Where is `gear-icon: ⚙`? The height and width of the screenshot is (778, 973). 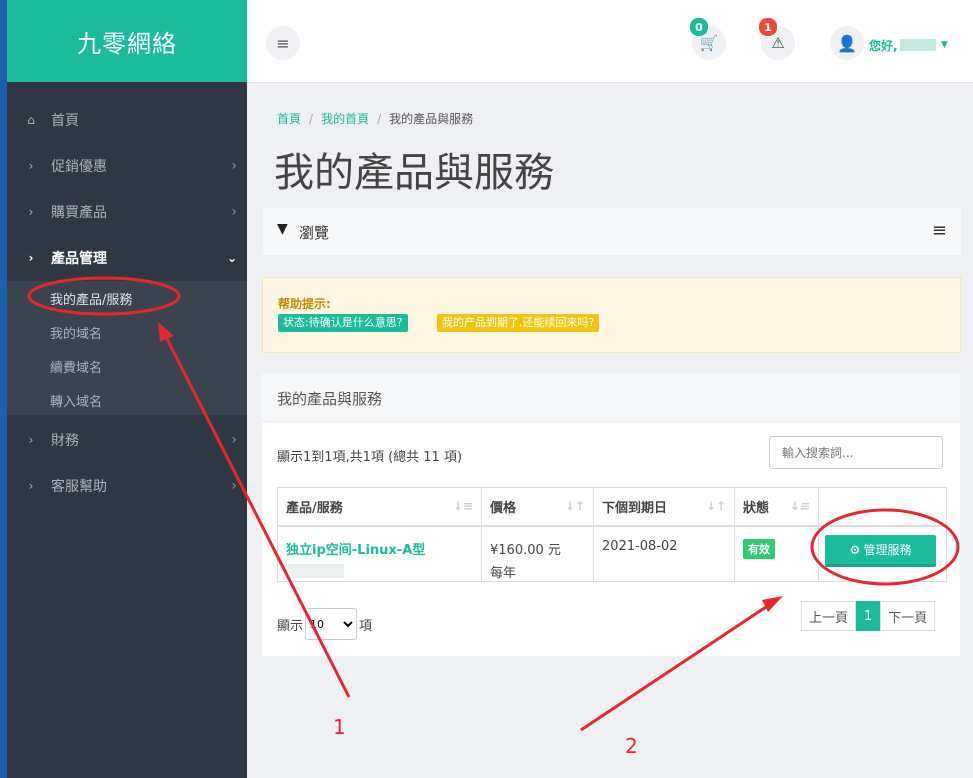
gear-icon: ⚙ is located at coordinates (856, 549).